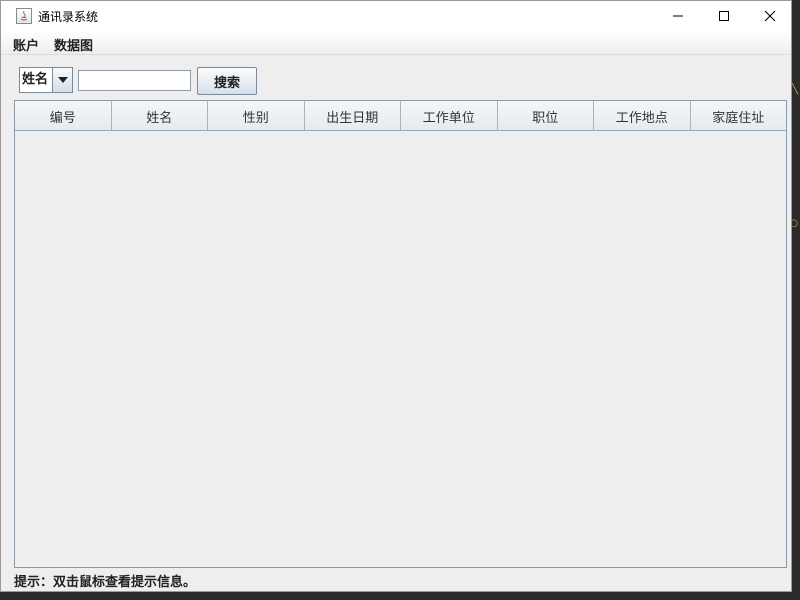 The width and height of the screenshot is (800, 600). Describe the element at coordinates (546, 116) in the screenshot. I see `column-header-position: 职位` at that location.